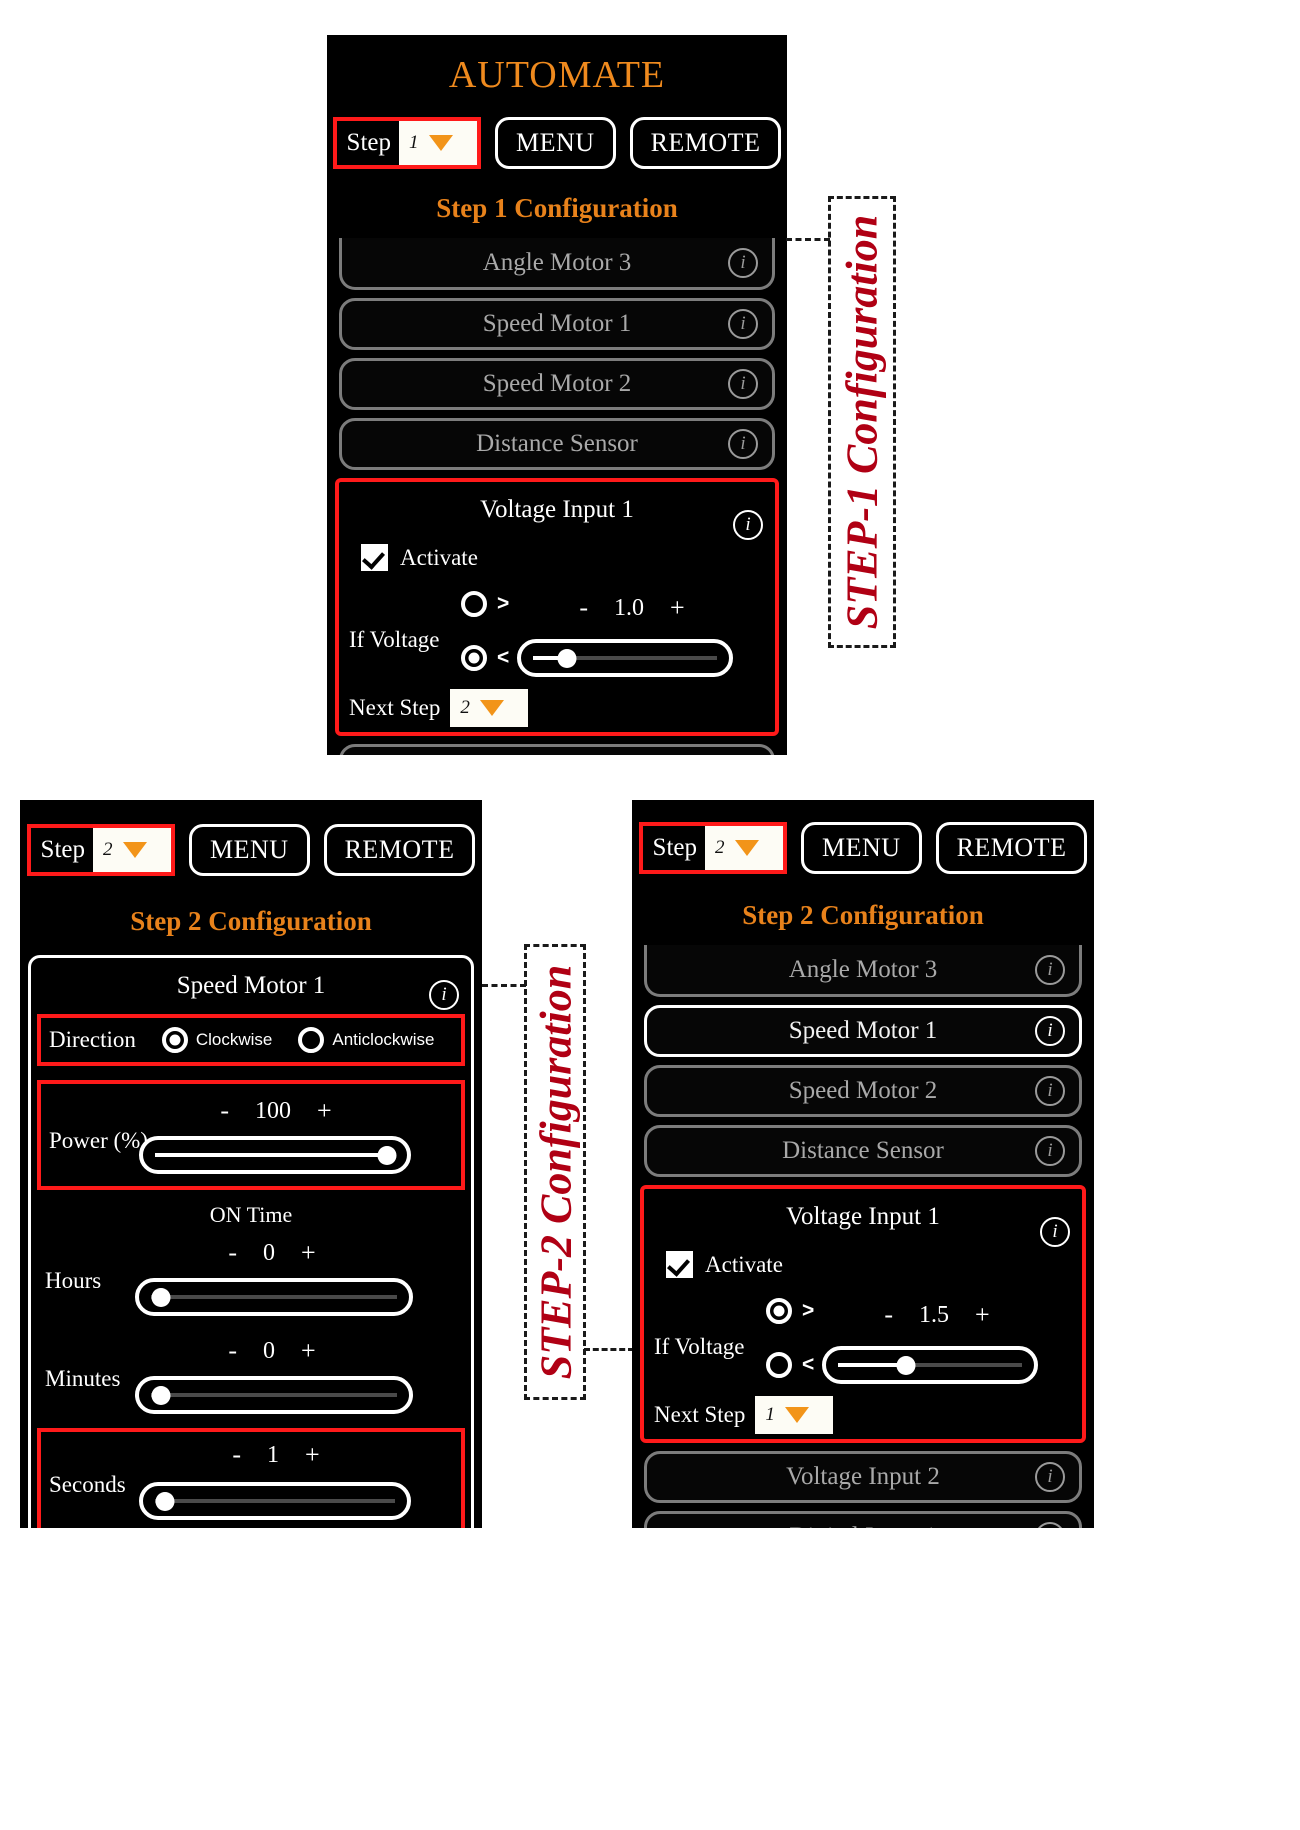 The height and width of the screenshot is (1830, 1300). Describe the element at coordinates (366, 1040) in the screenshot. I see `radio-anticlockwise-row: Anticlockwise` at that location.